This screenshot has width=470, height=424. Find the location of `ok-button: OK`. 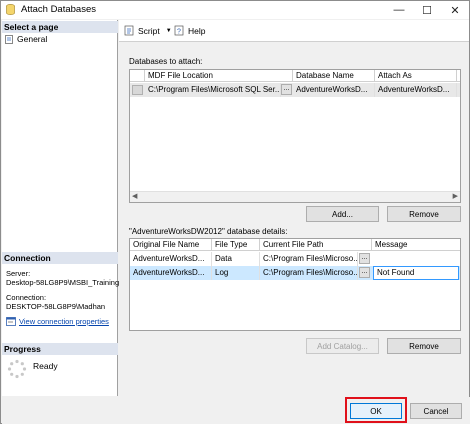

ok-button: OK is located at coordinates (376, 411).